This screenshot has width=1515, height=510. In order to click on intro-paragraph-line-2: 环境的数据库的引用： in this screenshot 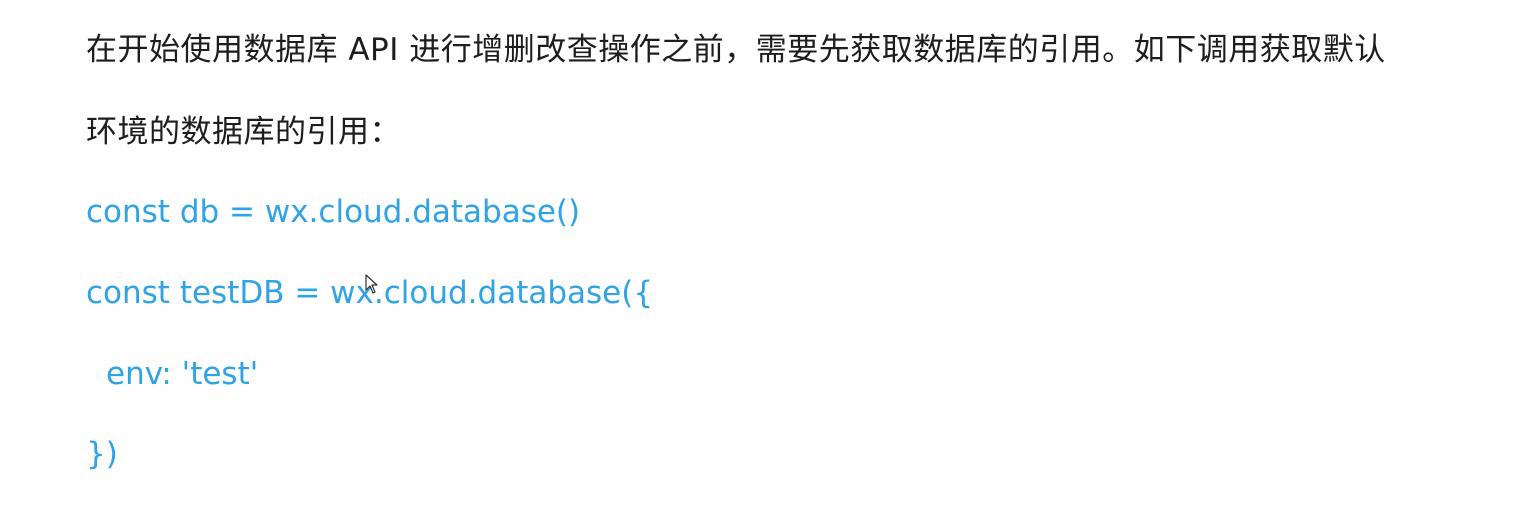, I will do `click(243, 132)`.